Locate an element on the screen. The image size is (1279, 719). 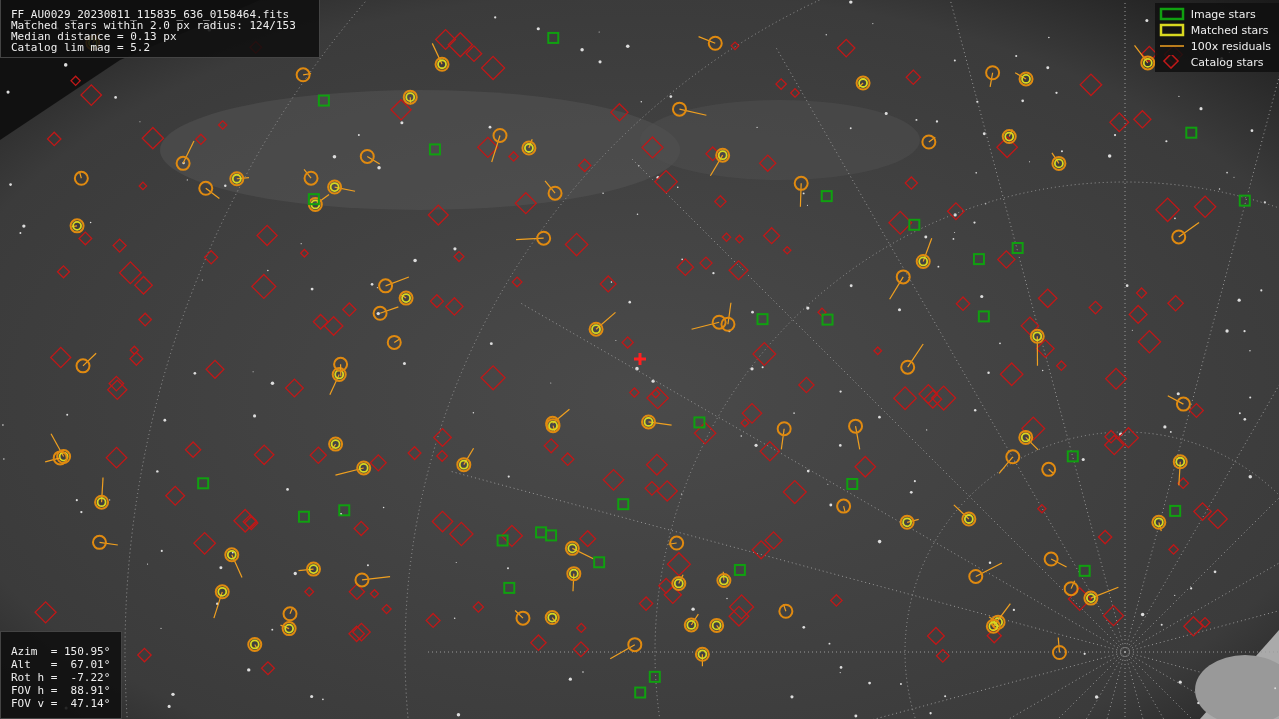
legend-label: Matched stars is located at coordinates (1229, 30).